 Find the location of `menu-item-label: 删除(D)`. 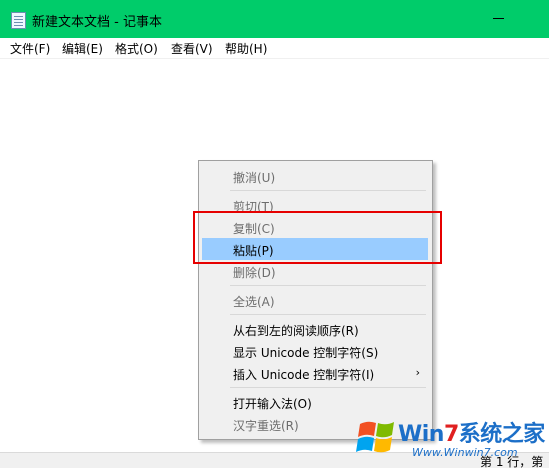

menu-item-label: 删除(D) is located at coordinates (254, 273).